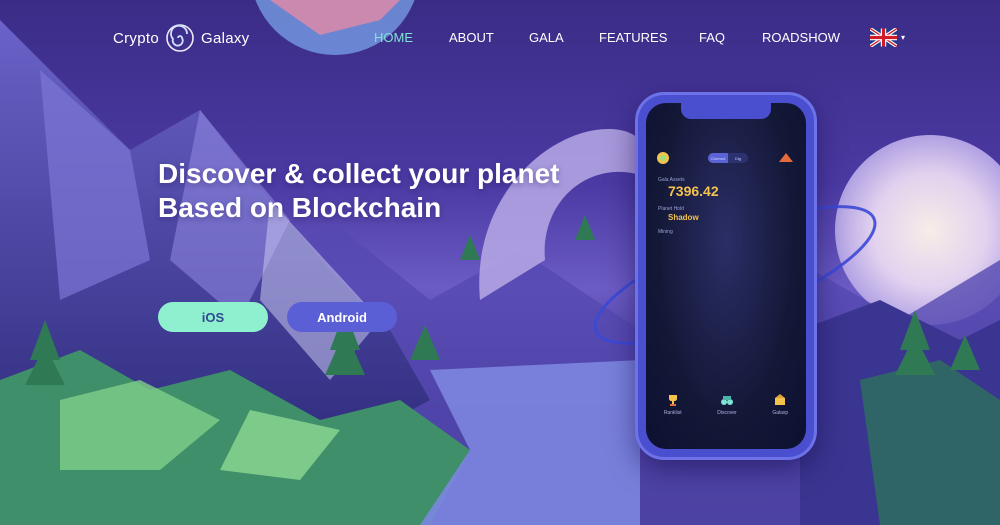 The image size is (1000, 525). I want to click on notification-icon, so click(786, 157).